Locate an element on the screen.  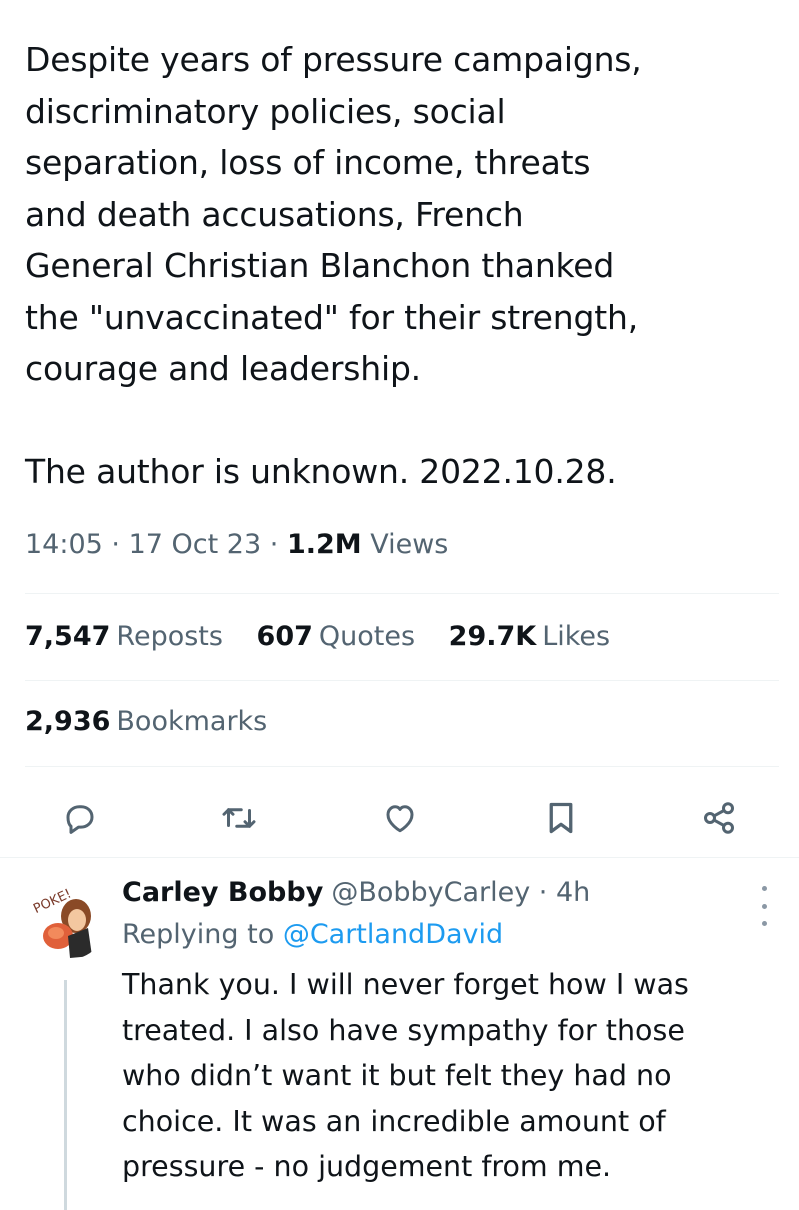
more-options-button is located at coordinates (764, 906).